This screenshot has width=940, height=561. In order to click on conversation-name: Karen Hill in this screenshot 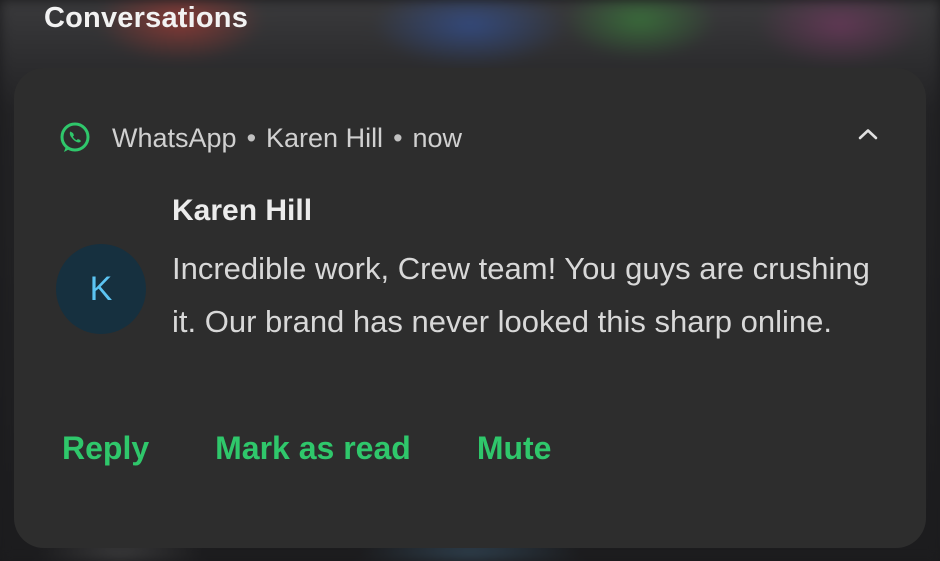, I will do `click(325, 137)`.